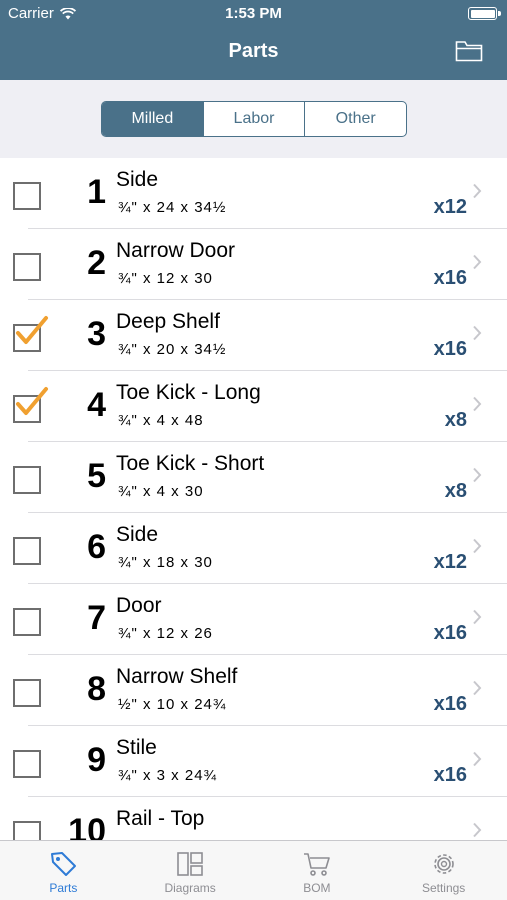  I want to click on battery-icon, so click(484, 13).